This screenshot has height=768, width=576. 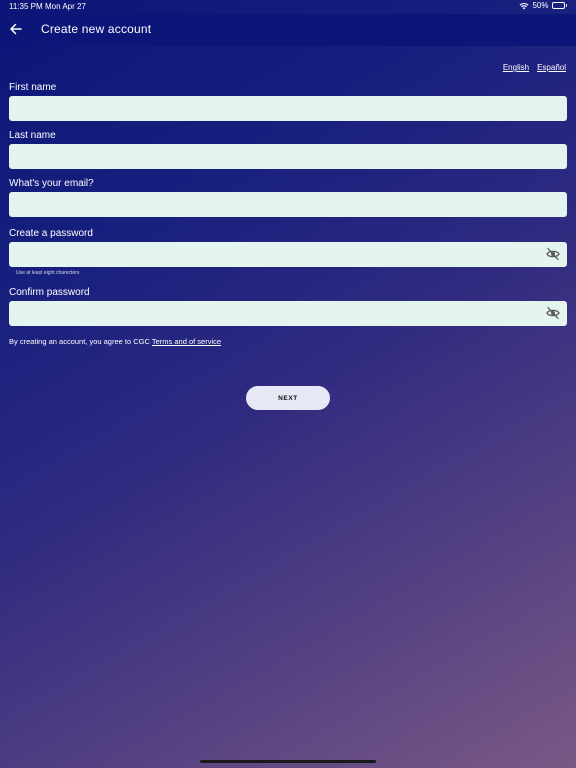 I want to click on terms-of-service-link: Terms and of service, so click(x=186, y=341).